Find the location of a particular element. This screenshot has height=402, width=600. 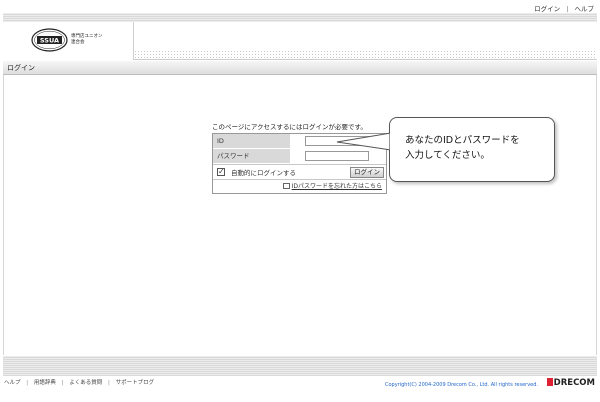

auto-login-label: 自動的にログインする is located at coordinates (290, 172).